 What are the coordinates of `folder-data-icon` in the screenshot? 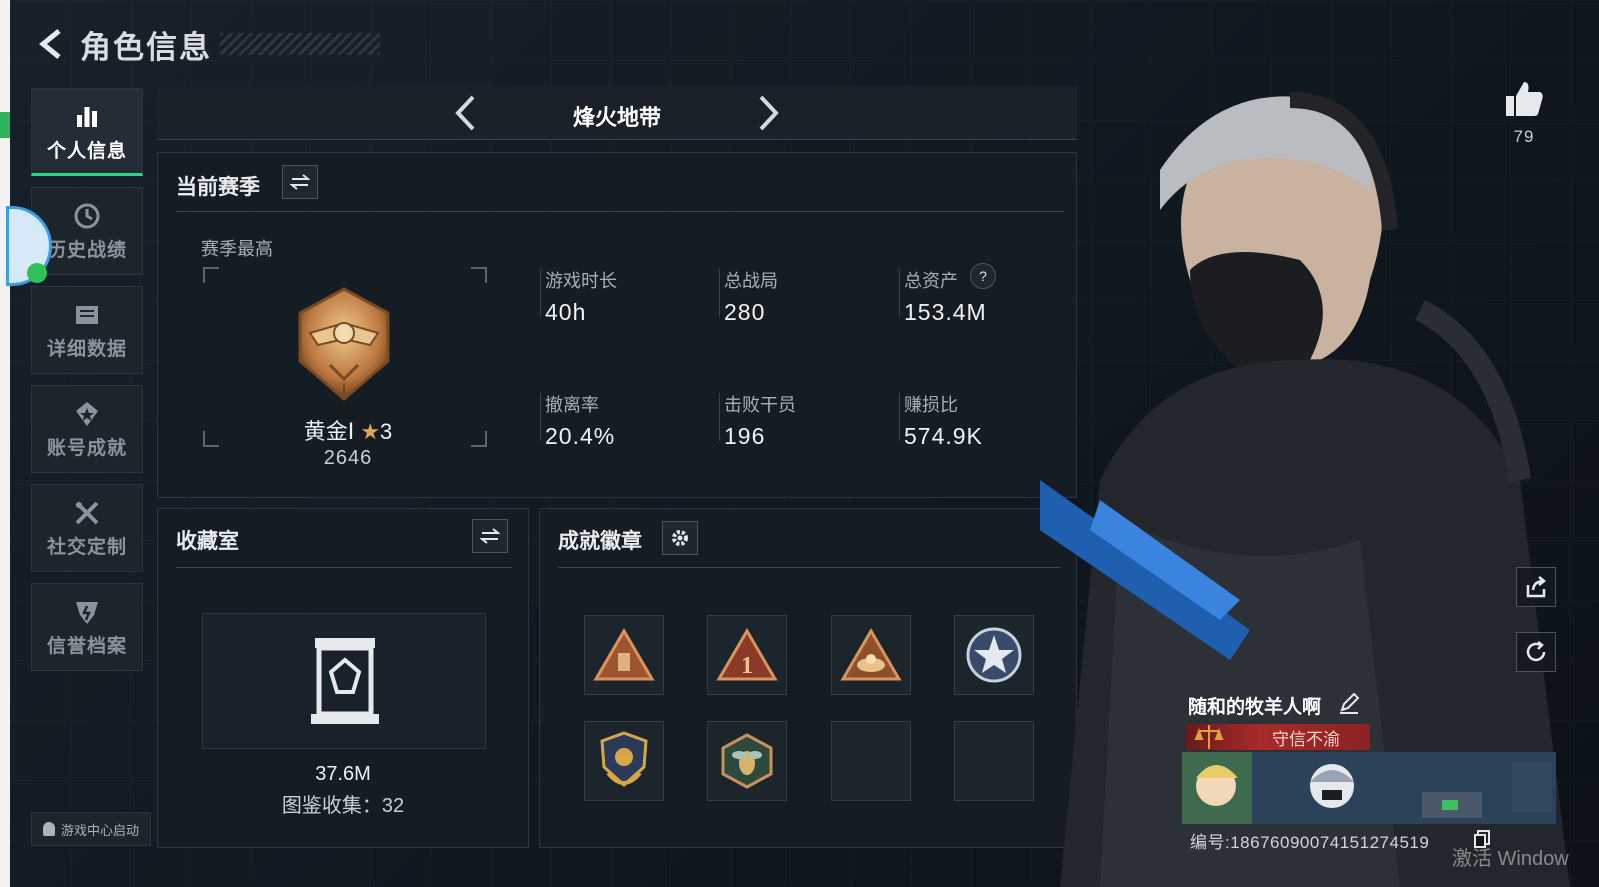 It's located at (87, 314).